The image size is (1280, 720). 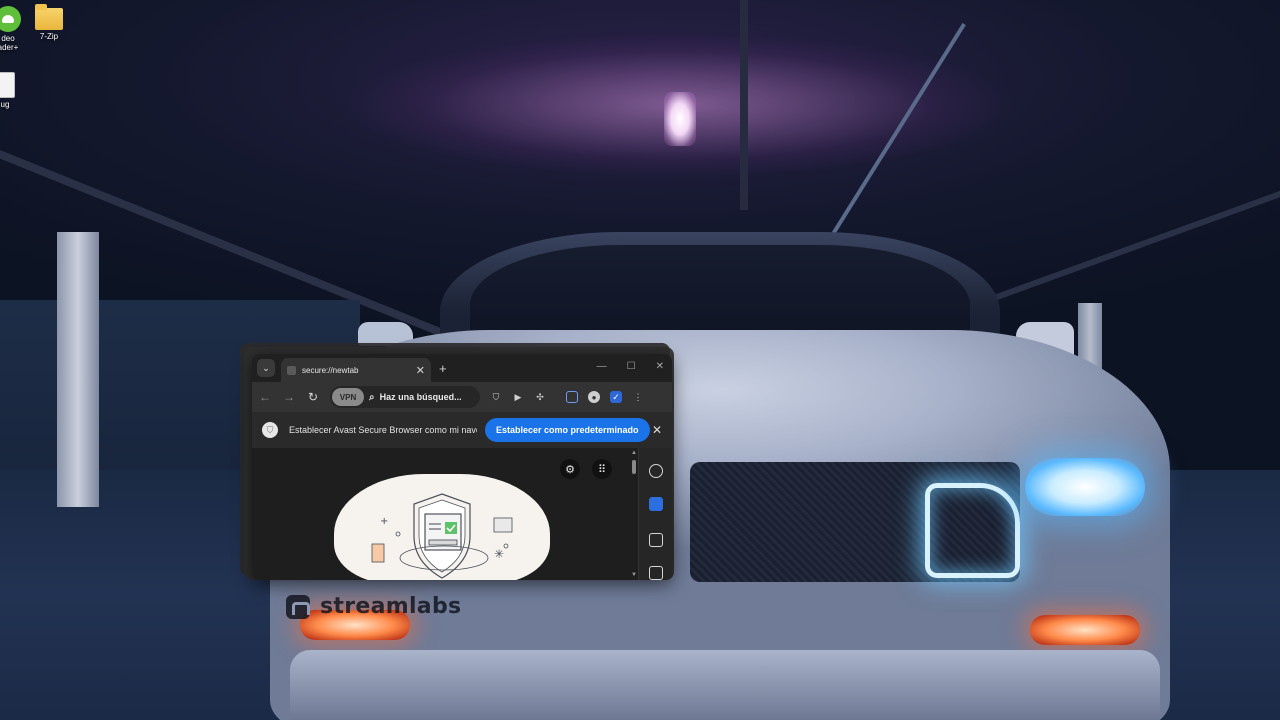 I want to click on close-window-button: ✕, so click(x=660, y=366).